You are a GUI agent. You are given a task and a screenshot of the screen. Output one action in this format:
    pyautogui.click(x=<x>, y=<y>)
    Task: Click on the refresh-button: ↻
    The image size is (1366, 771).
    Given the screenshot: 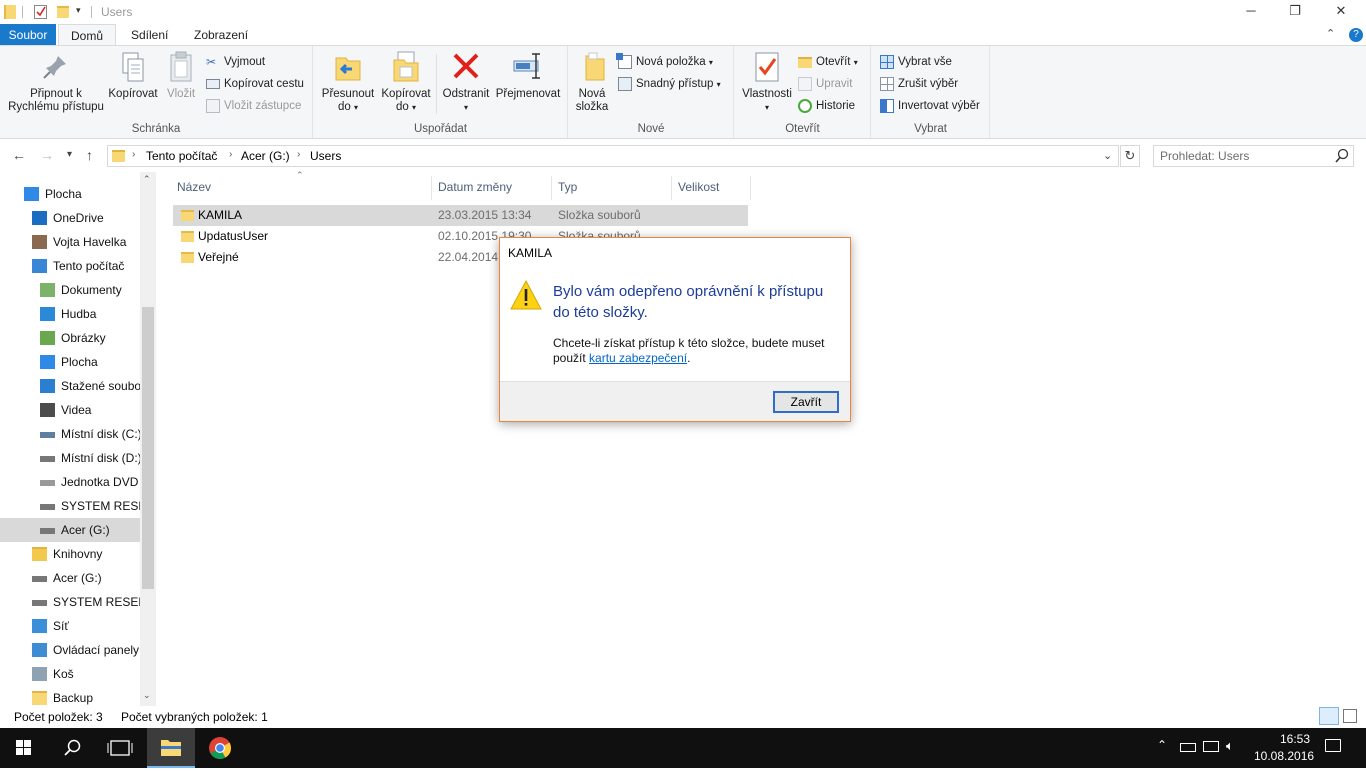 What is the action you would take?
    pyautogui.click(x=1130, y=156)
    